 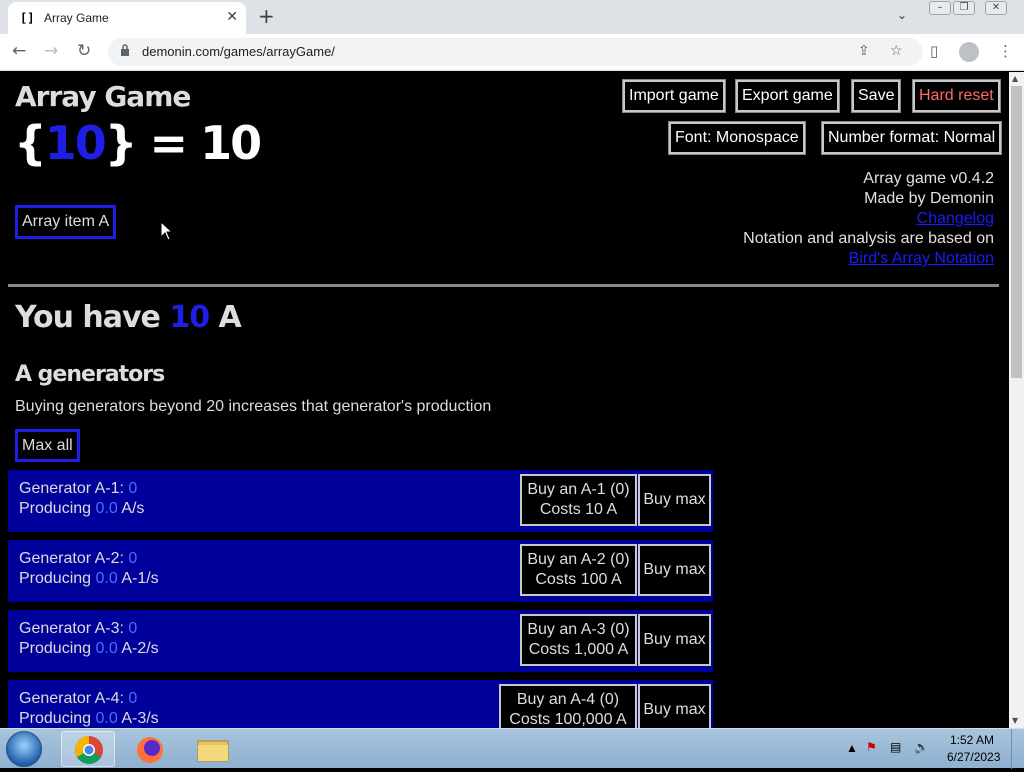 I want to click on close-window-button: ✕, so click(x=996, y=8).